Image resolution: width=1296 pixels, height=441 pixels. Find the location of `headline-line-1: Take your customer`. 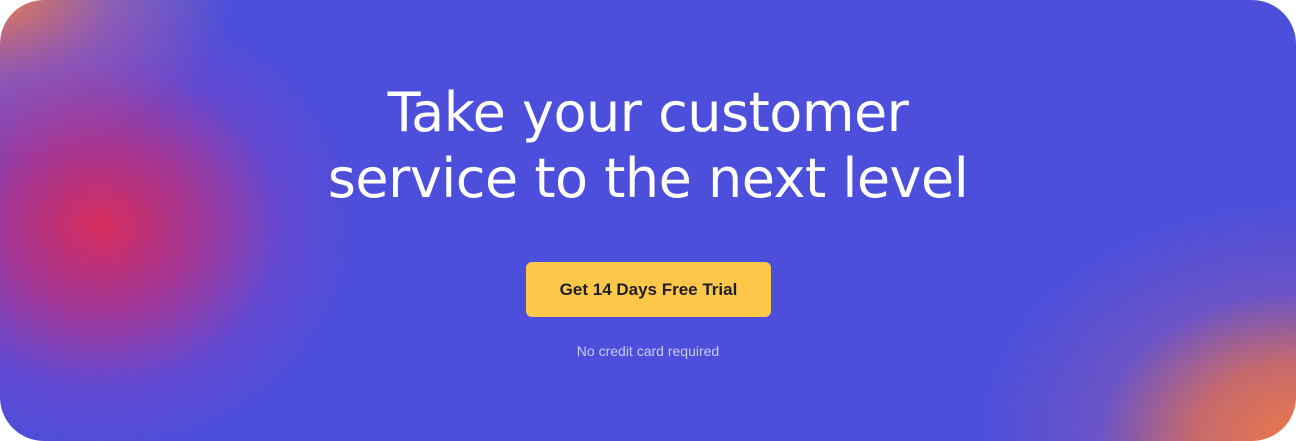

headline-line-1: Take your customer is located at coordinates (648, 112).